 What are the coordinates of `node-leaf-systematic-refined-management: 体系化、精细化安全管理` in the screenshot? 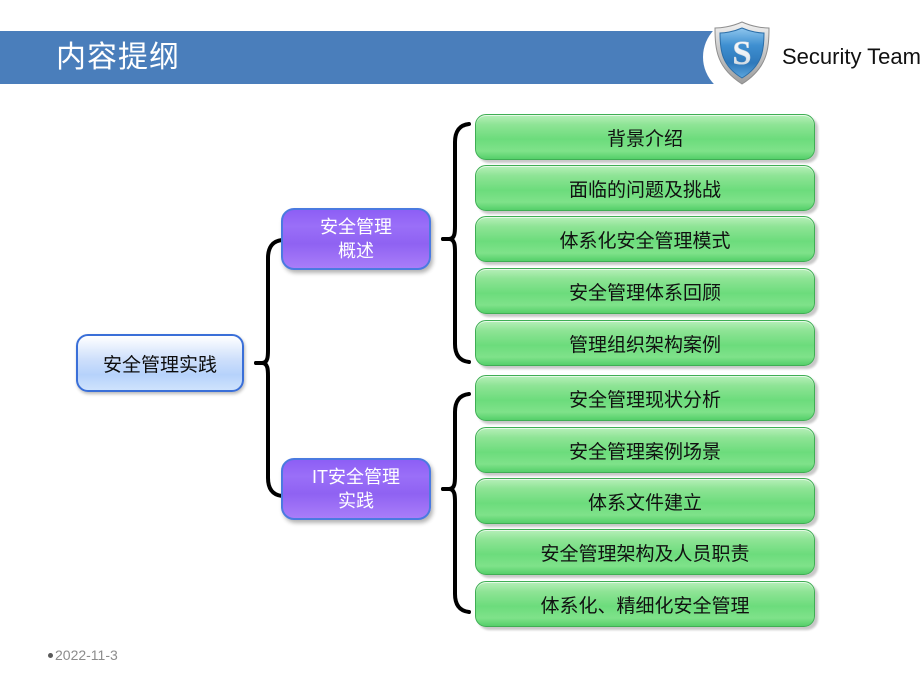 It's located at (645, 604).